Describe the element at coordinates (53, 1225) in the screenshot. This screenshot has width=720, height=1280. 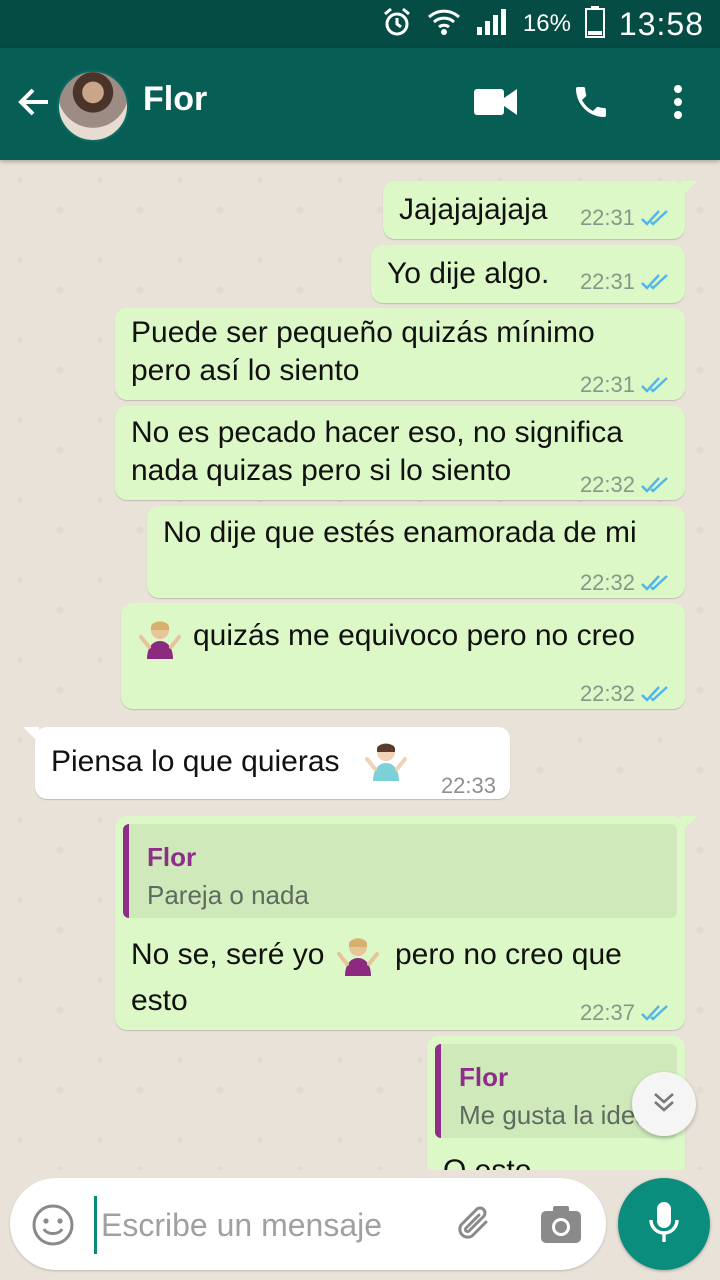
I see `emoji-icon` at that location.